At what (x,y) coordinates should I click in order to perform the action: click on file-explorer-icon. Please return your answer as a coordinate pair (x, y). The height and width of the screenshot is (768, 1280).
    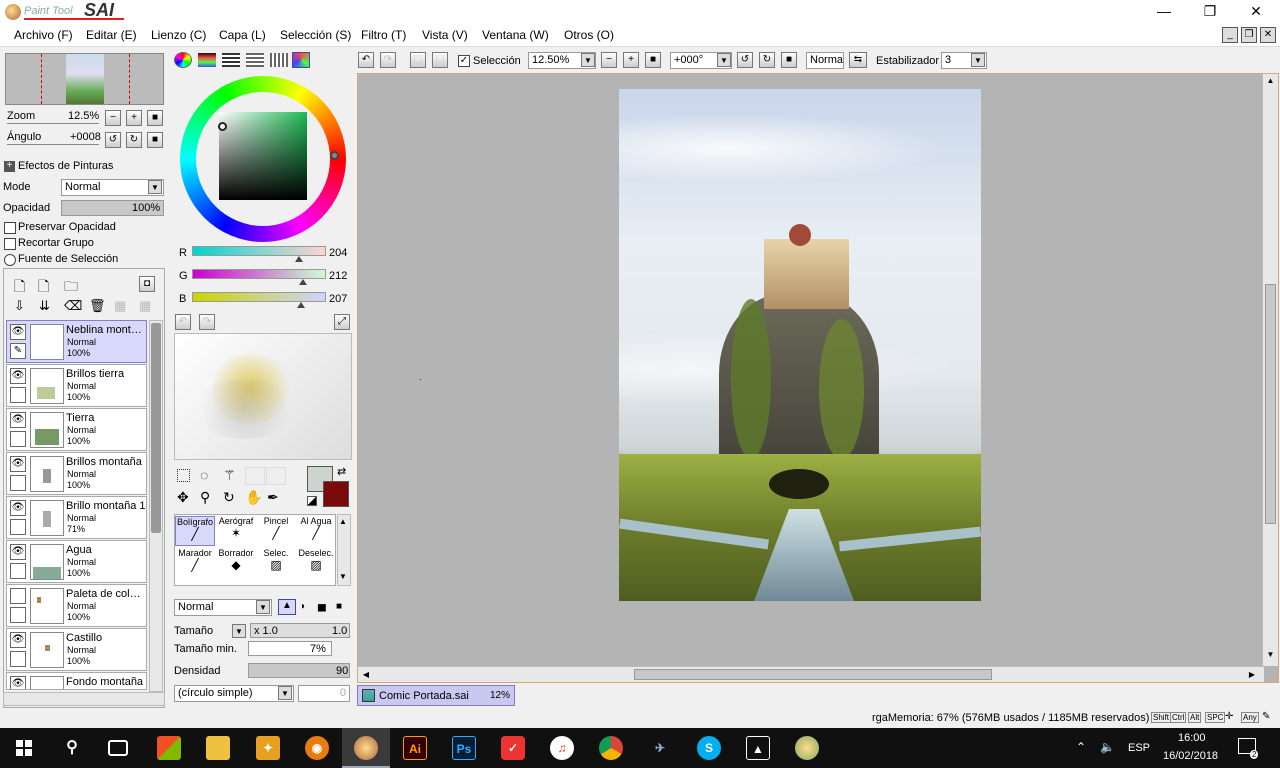
    Looking at the image, I should click on (218, 748).